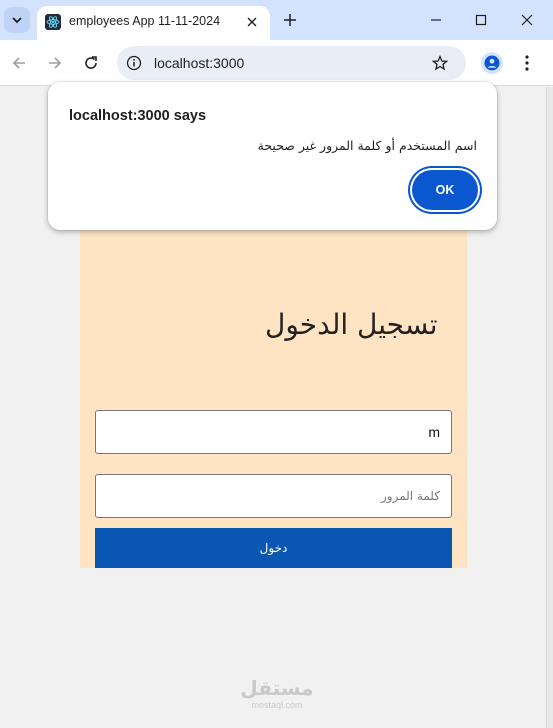 The width and height of the screenshot is (553, 728). I want to click on username-field: m, so click(273, 432).